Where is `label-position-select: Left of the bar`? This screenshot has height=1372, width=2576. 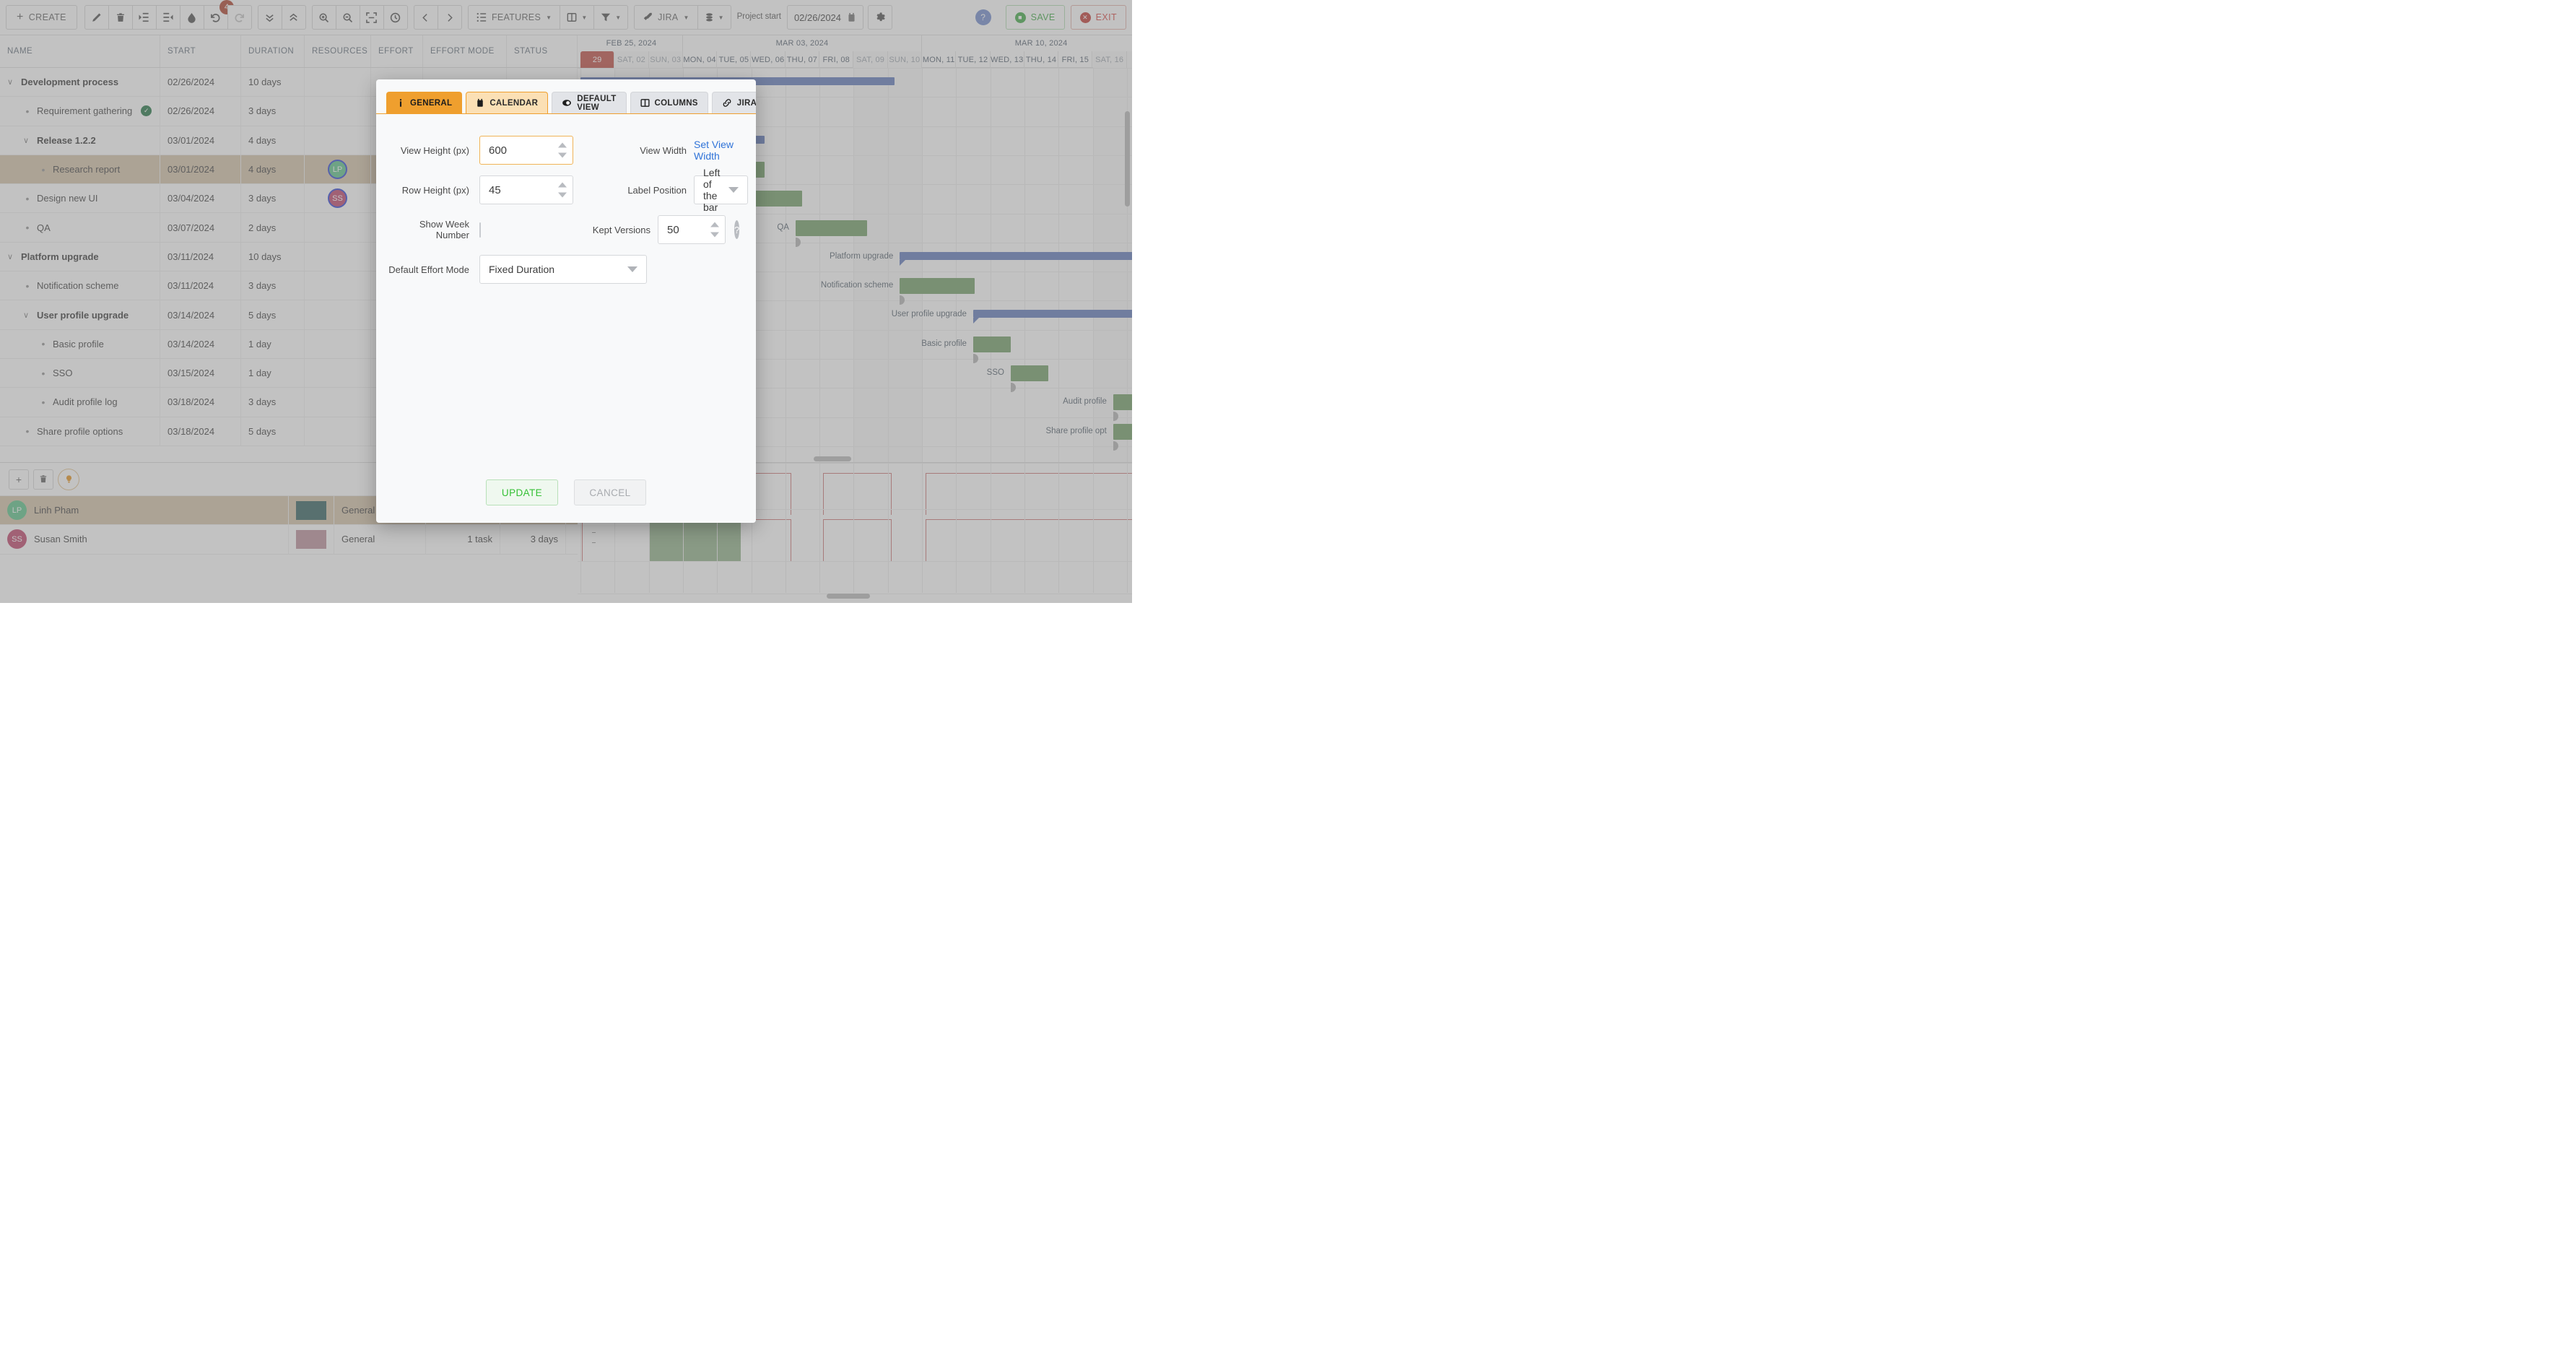 label-position-select: Left of the bar is located at coordinates (721, 190).